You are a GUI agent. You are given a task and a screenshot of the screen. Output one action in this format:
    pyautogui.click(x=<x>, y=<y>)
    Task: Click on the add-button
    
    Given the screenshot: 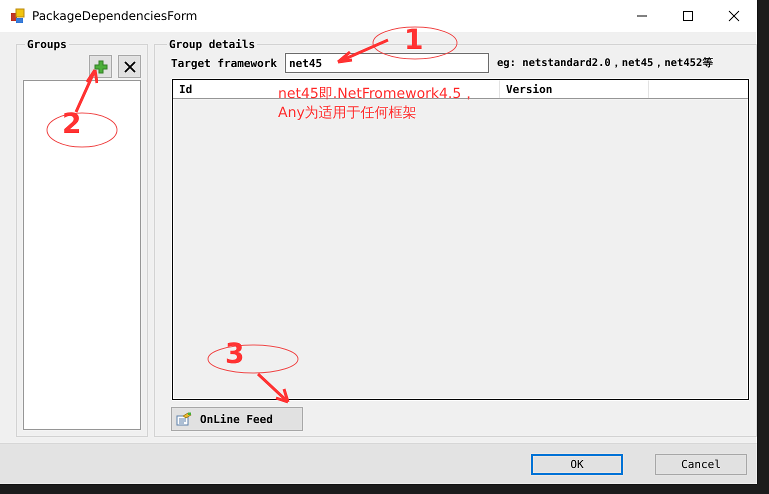 What is the action you would take?
    pyautogui.click(x=100, y=66)
    